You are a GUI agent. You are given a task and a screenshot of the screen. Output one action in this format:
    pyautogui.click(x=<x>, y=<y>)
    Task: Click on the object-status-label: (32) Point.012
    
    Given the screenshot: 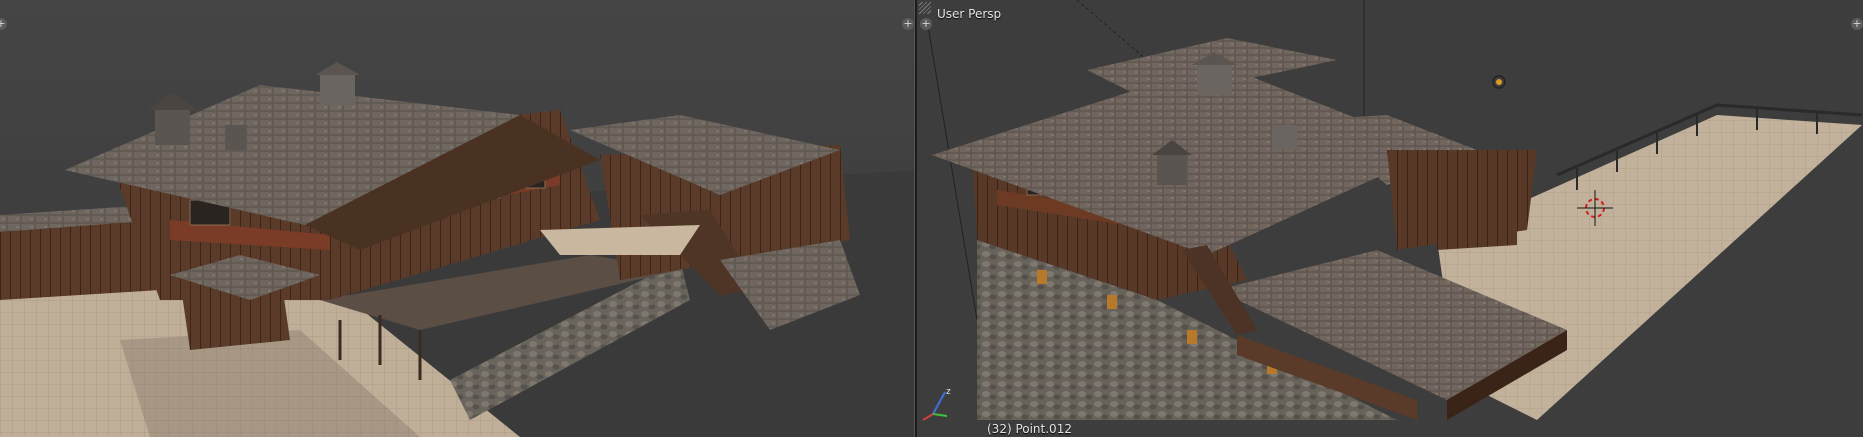 What is the action you would take?
    pyautogui.click(x=1029, y=429)
    